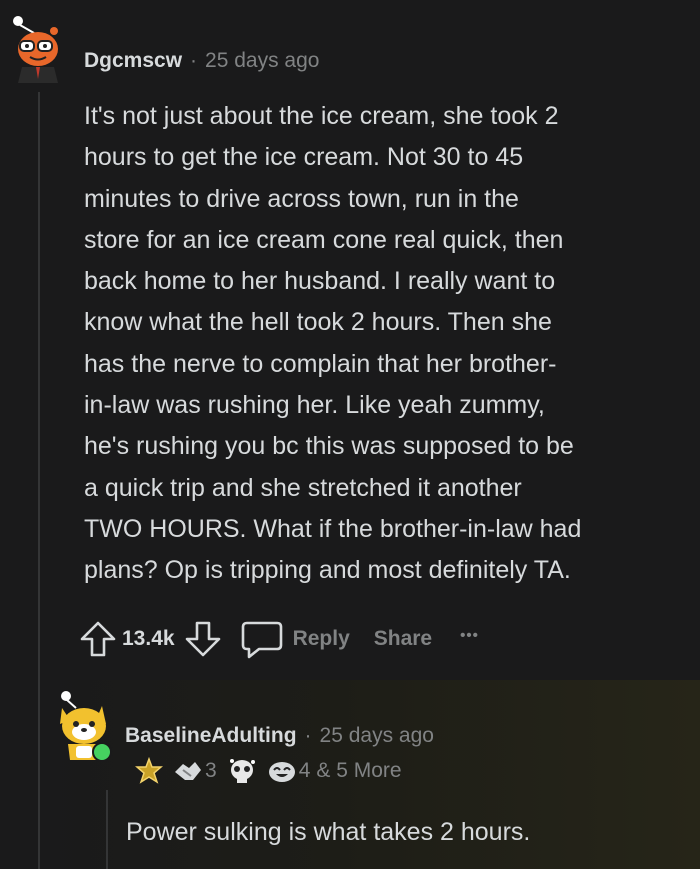 The width and height of the screenshot is (700, 869). Describe the element at coordinates (304, 157) in the screenshot. I see `comment-body-line: hours to get the ice cream. Not 30 to 45` at that location.